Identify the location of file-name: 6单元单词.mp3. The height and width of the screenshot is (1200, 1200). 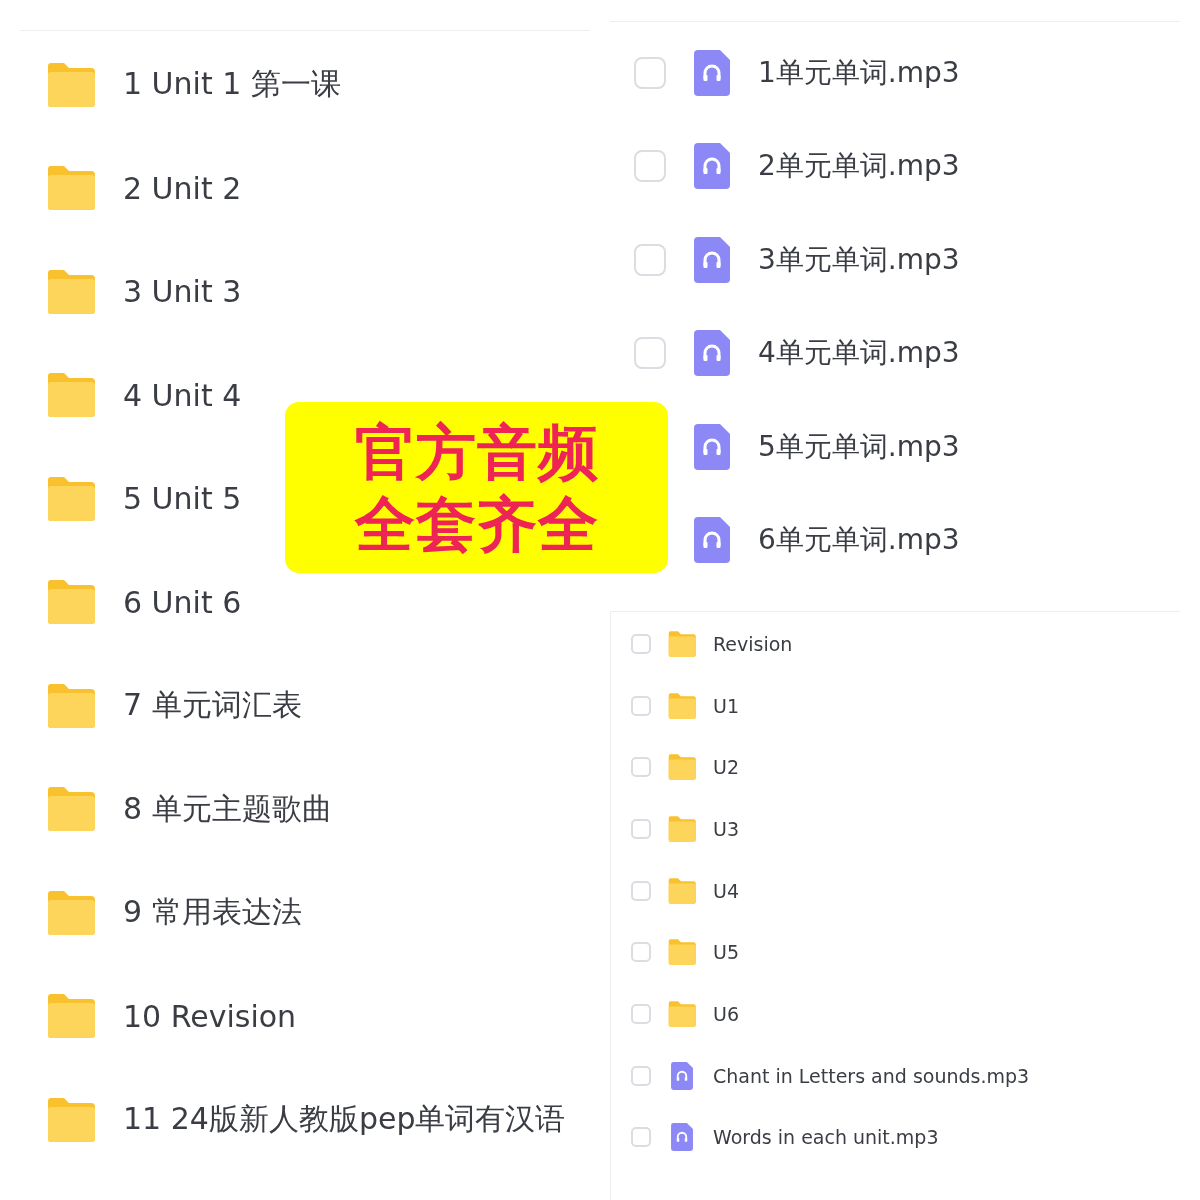
(859, 540).